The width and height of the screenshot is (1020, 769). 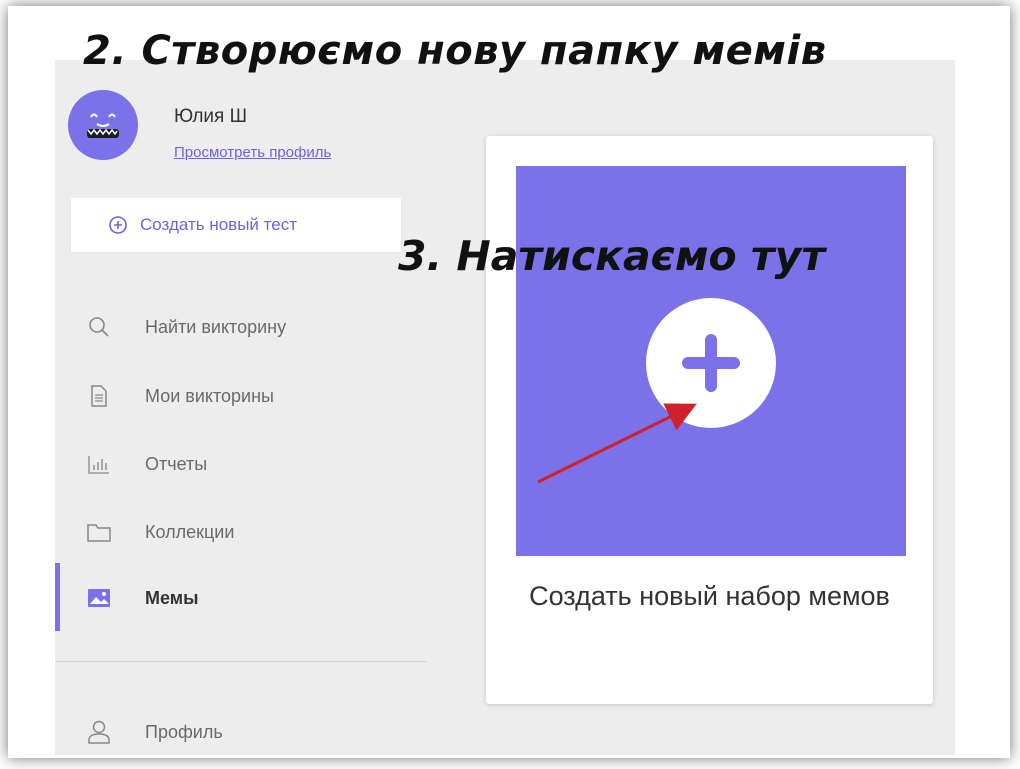 I want to click on plus-icon, so click(x=711, y=363).